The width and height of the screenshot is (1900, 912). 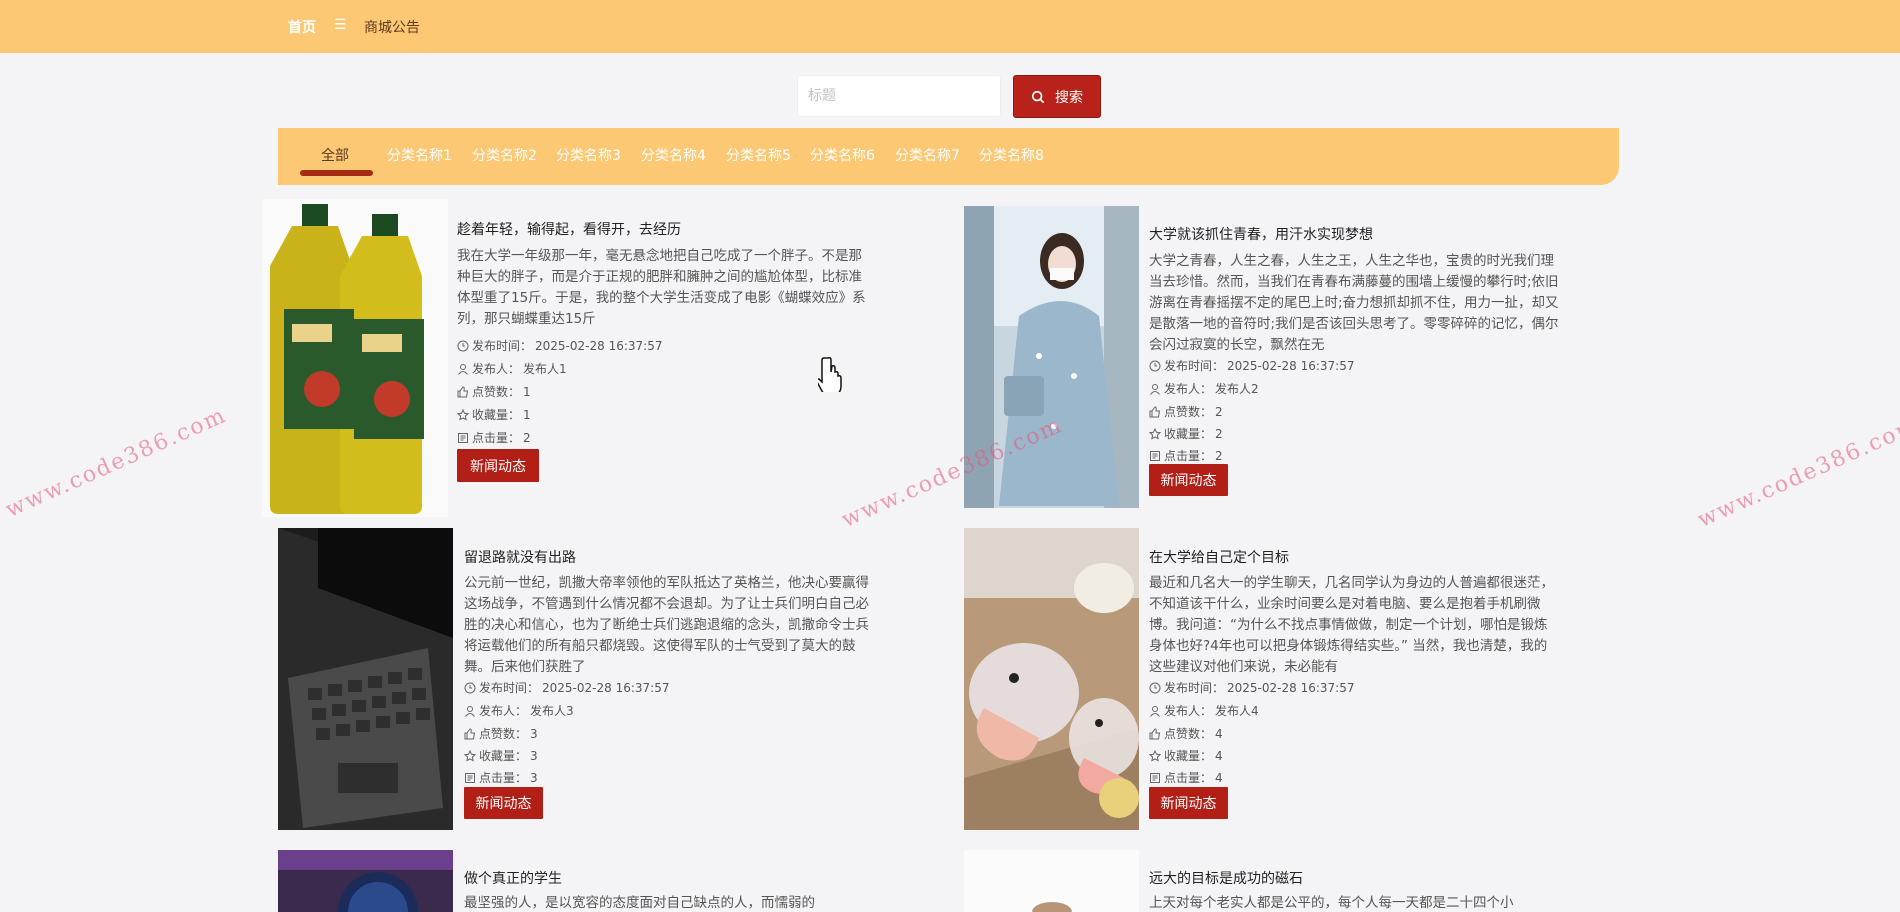 I want to click on article-favorites: 收藏量： 1, so click(x=494, y=414).